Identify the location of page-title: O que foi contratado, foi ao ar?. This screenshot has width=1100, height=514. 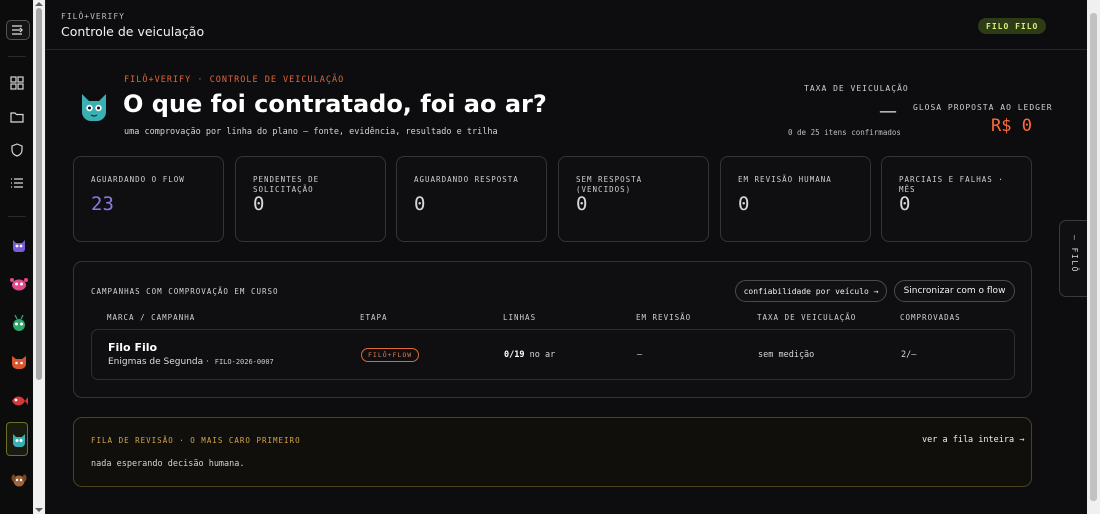
(335, 104).